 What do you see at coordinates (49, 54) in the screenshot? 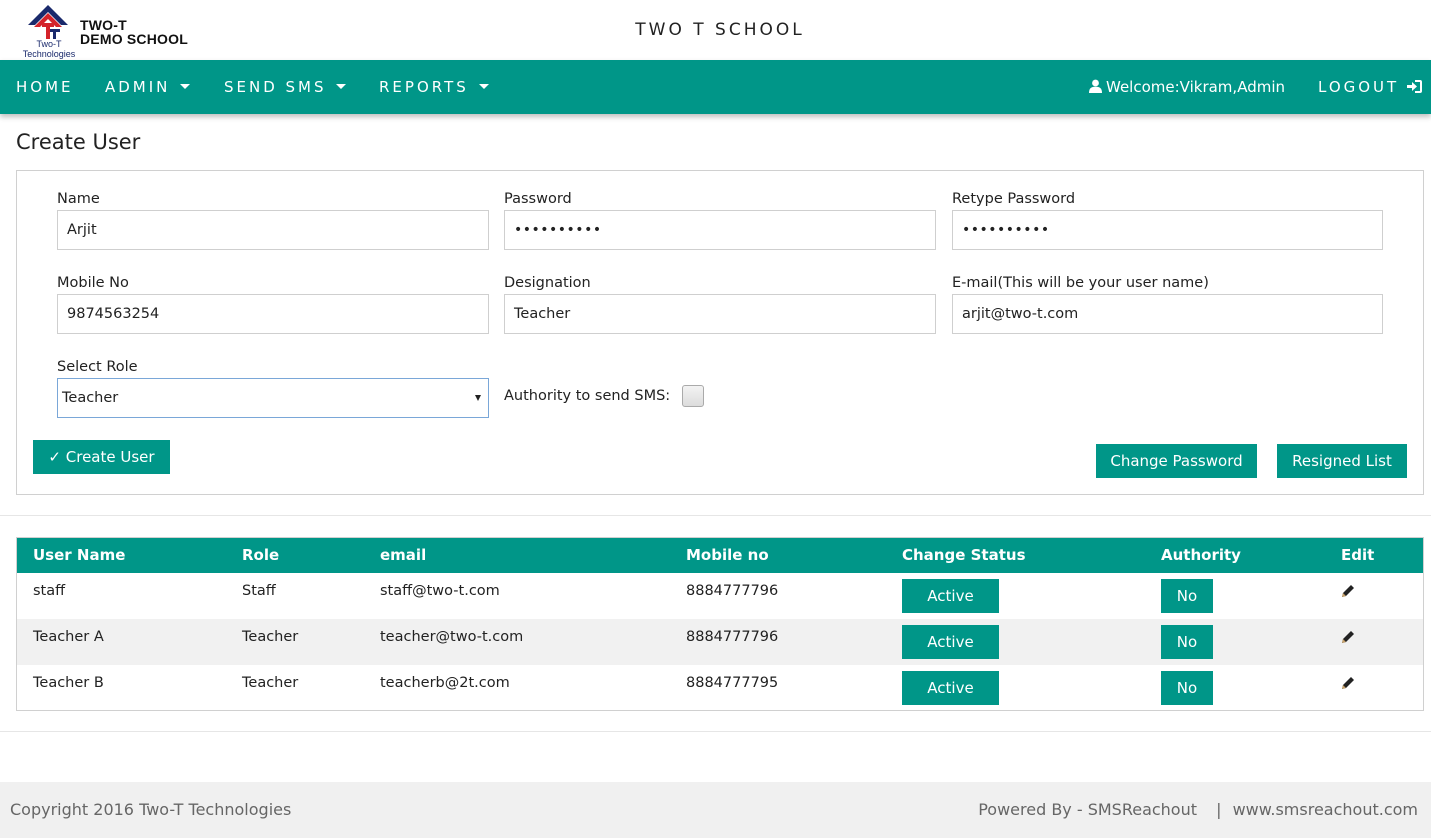
I see `logo-caption-line2: Technologies` at bounding box center [49, 54].